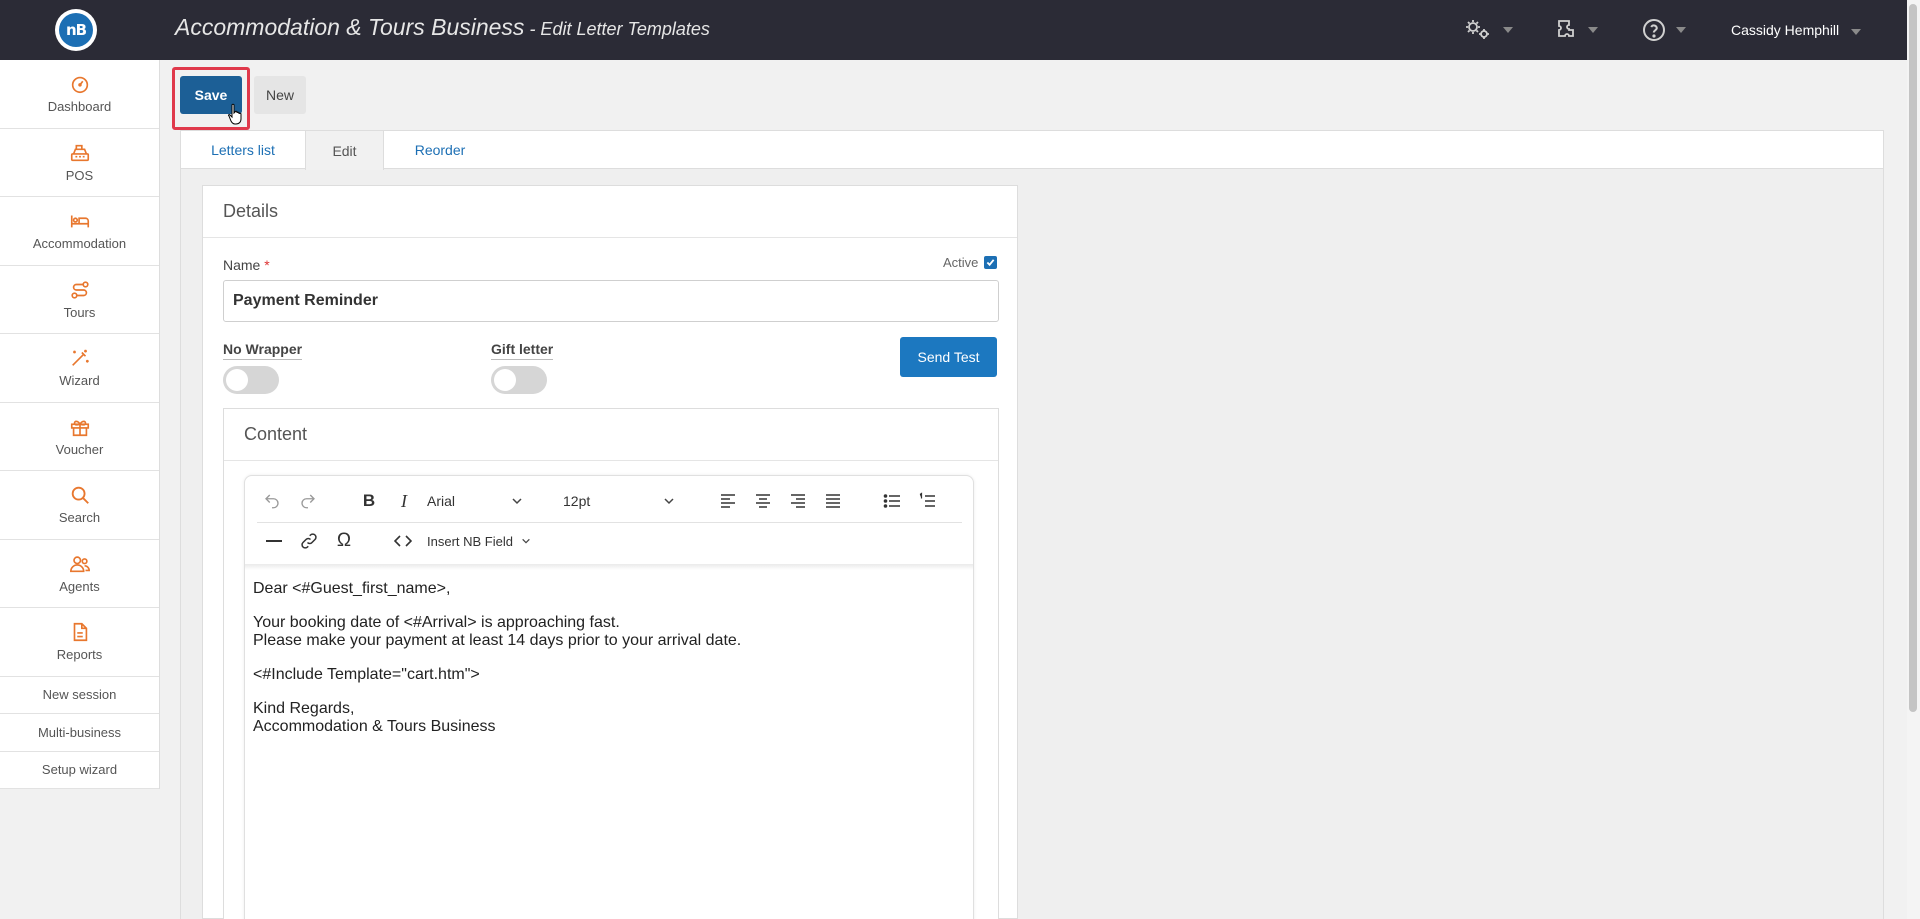  Describe the element at coordinates (927, 501) in the screenshot. I see `numbered-list-button` at that location.